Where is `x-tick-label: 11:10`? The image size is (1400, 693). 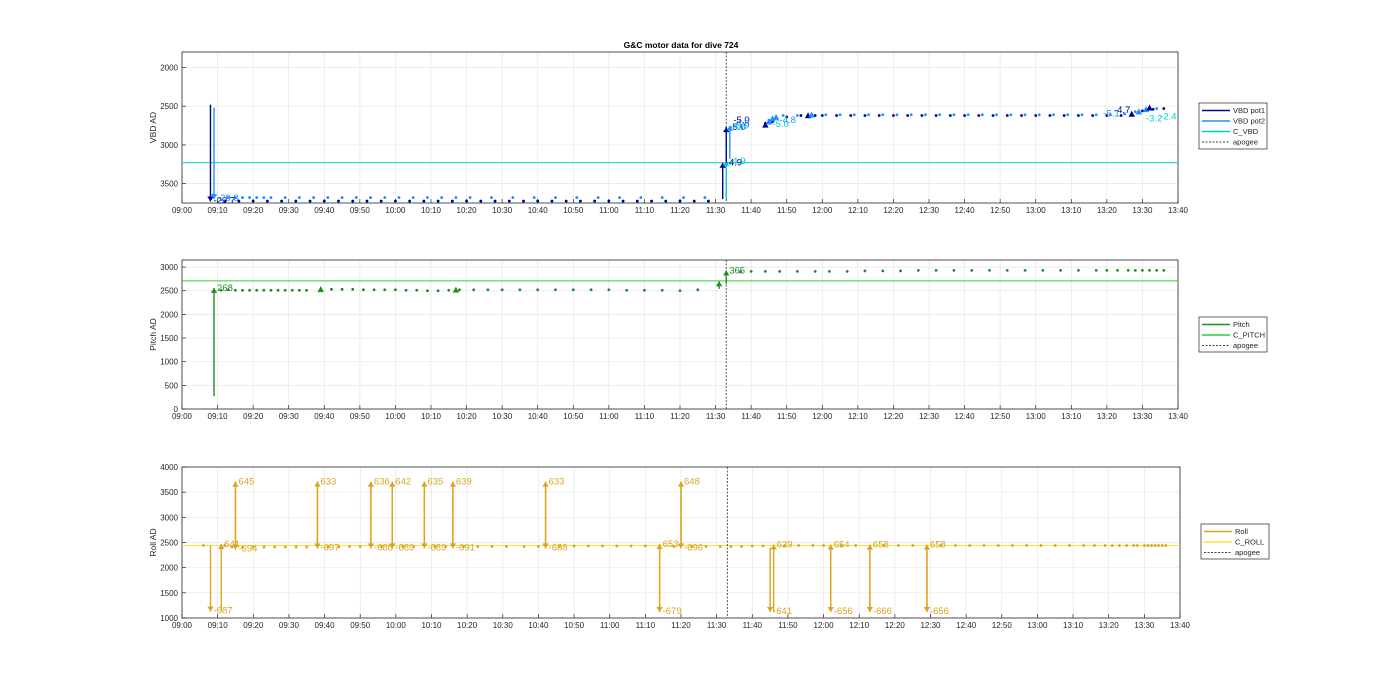 x-tick-label: 11:10 is located at coordinates (645, 210).